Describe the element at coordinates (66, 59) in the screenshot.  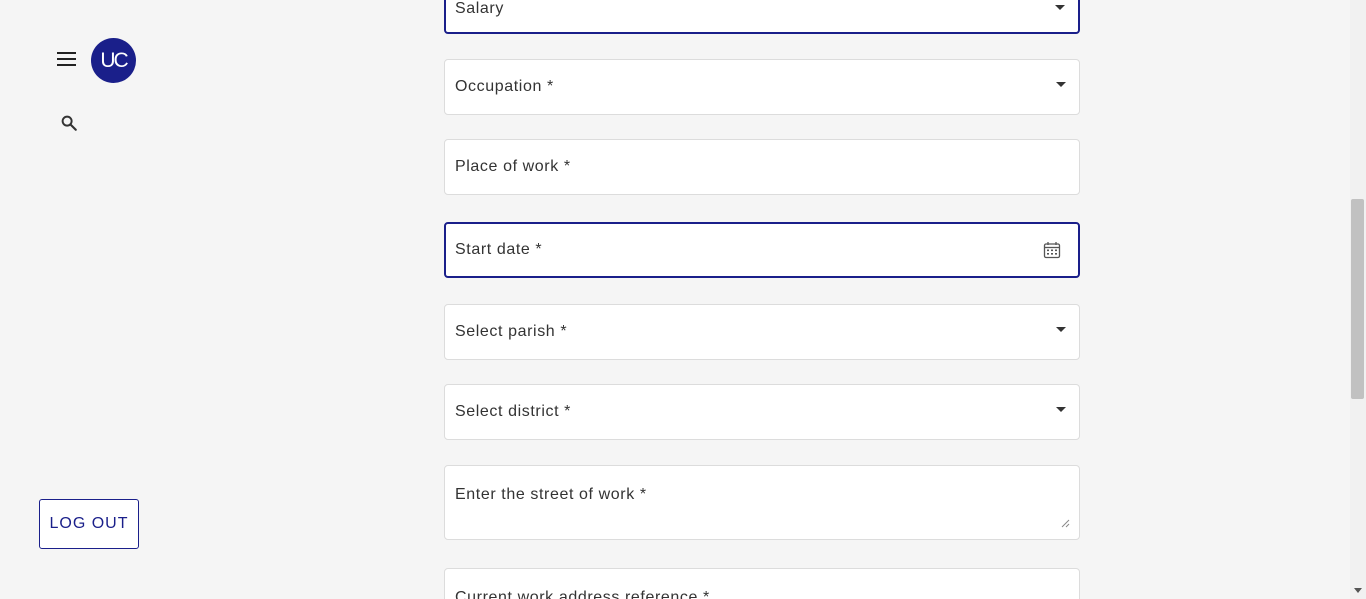
I see `hamburger-menu-icon` at that location.